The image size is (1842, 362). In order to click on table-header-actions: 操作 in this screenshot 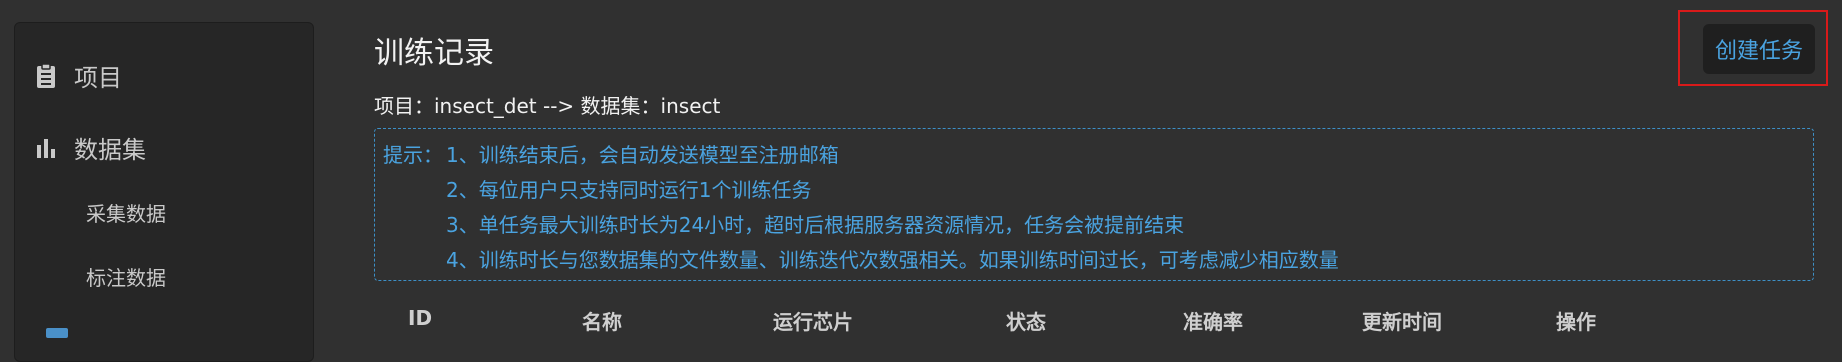, I will do `click(1576, 322)`.